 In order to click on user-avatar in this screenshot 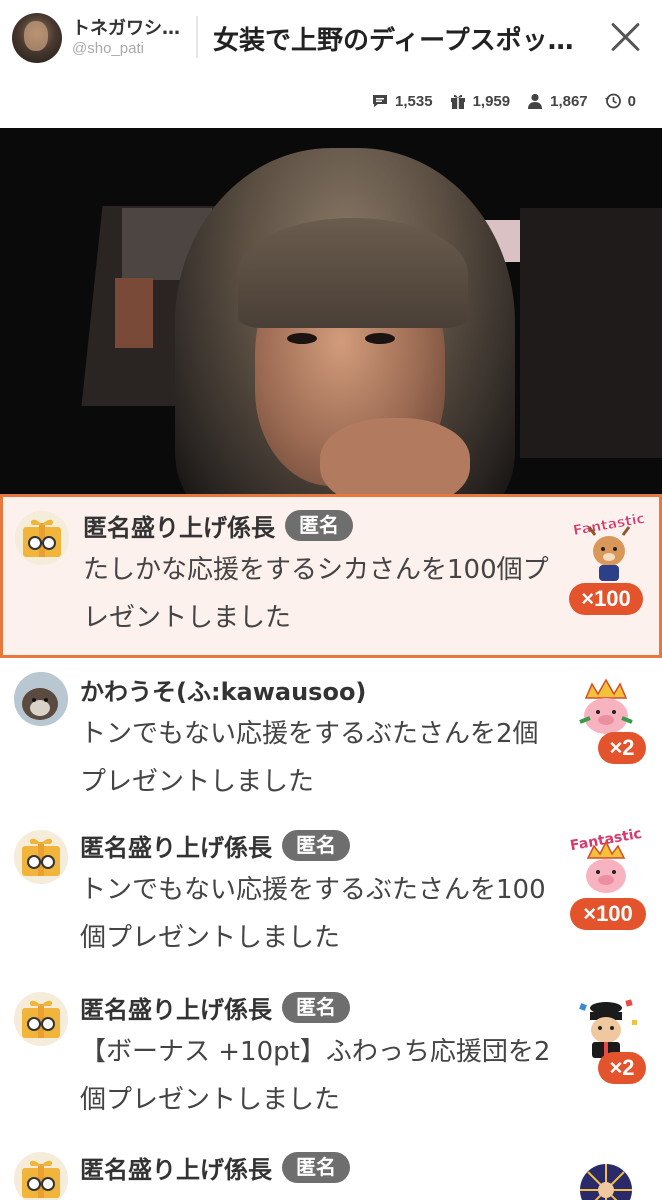, I will do `click(41, 699)`.